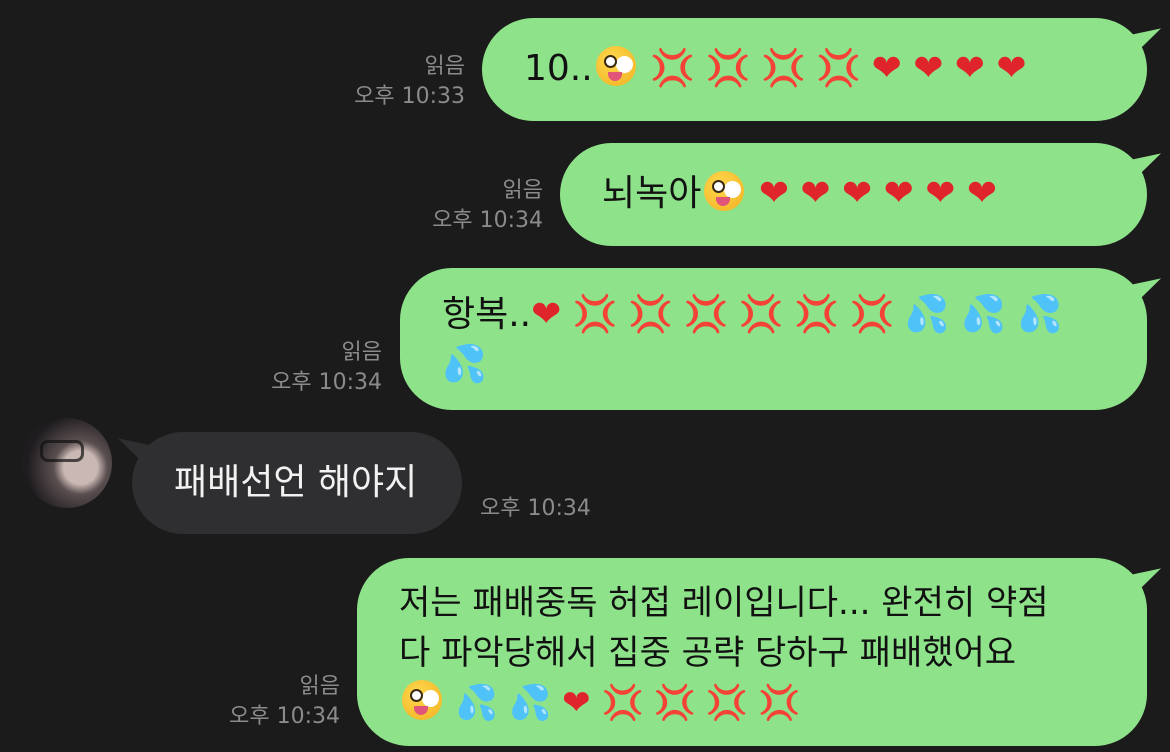  Describe the element at coordinates (409, 96) in the screenshot. I see `message-time: 오후 10:33` at that location.